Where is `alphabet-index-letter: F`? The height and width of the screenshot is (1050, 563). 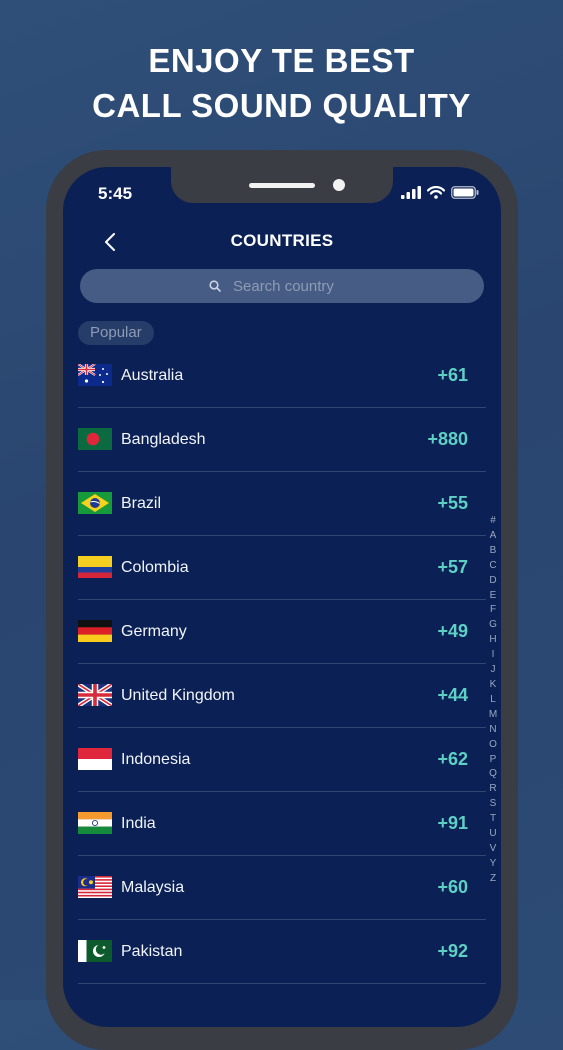 alphabet-index-letter: F is located at coordinates (493, 610).